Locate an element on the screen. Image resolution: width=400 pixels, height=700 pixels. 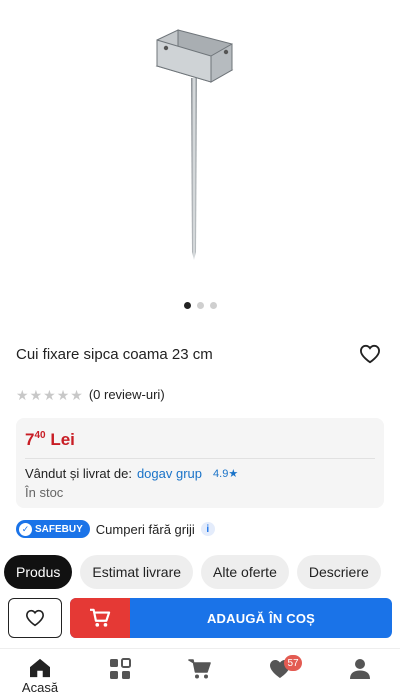
categories-icon is located at coordinates (120, 668).